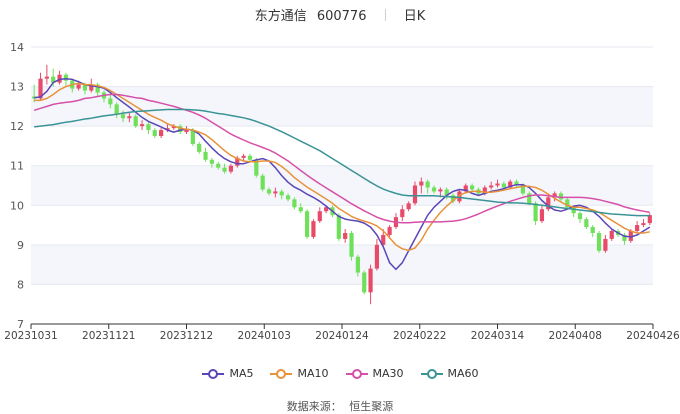 This screenshot has width=680, height=414. What do you see at coordinates (388, 373) in the screenshot?
I see `legend-label: MA30` at bounding box center [388, 373].